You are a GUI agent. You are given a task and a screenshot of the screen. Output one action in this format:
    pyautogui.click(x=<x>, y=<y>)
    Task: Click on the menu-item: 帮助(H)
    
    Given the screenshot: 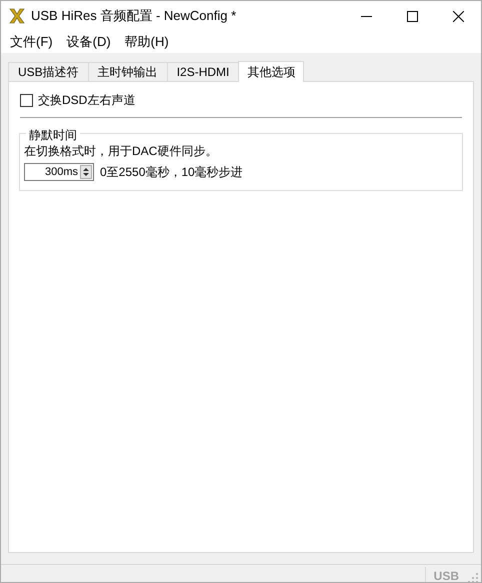 What is the action you would take?
    pyautogui.click(x=147, y=42)
    